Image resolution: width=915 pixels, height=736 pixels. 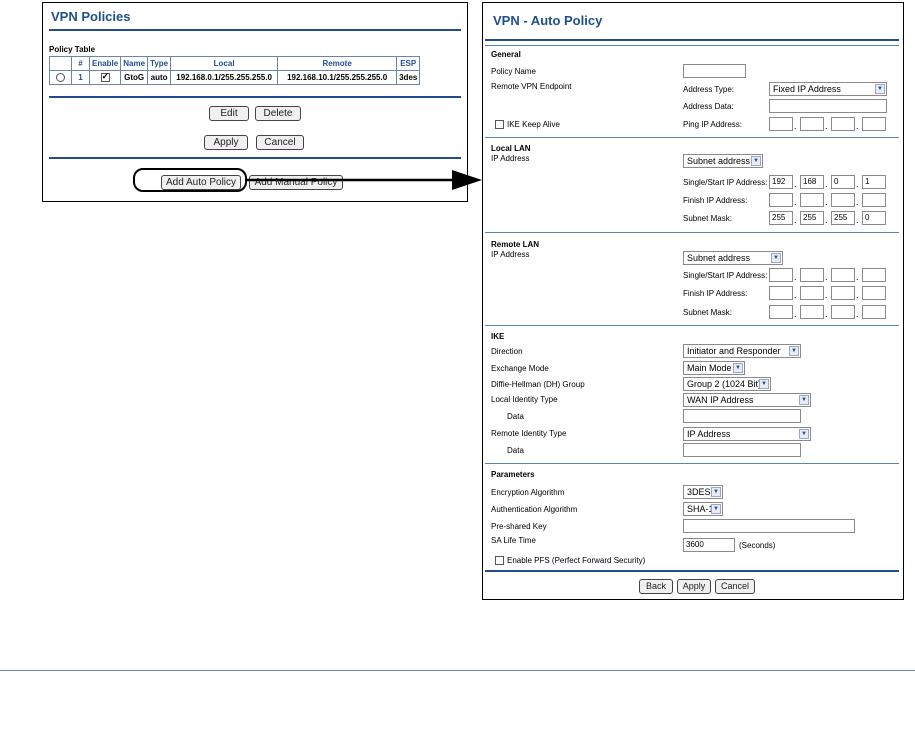 What do you see at coordinates (757, 545) in the screenshot?
I see `sa-lifetime-unit: (Seconds)` at bounding box center [757, 545].